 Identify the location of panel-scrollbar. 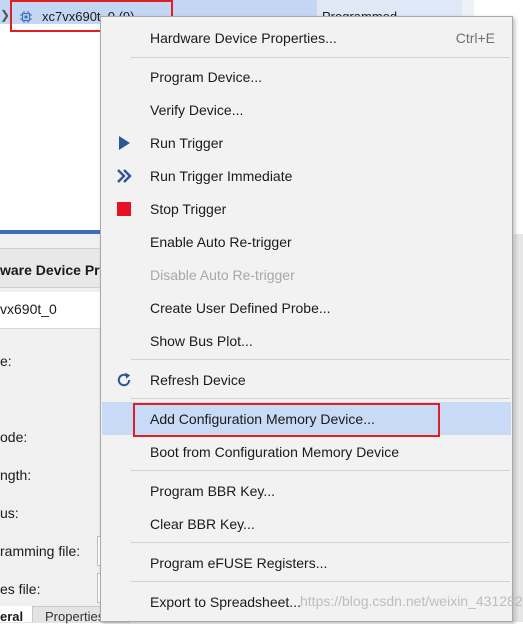
(519, 428).